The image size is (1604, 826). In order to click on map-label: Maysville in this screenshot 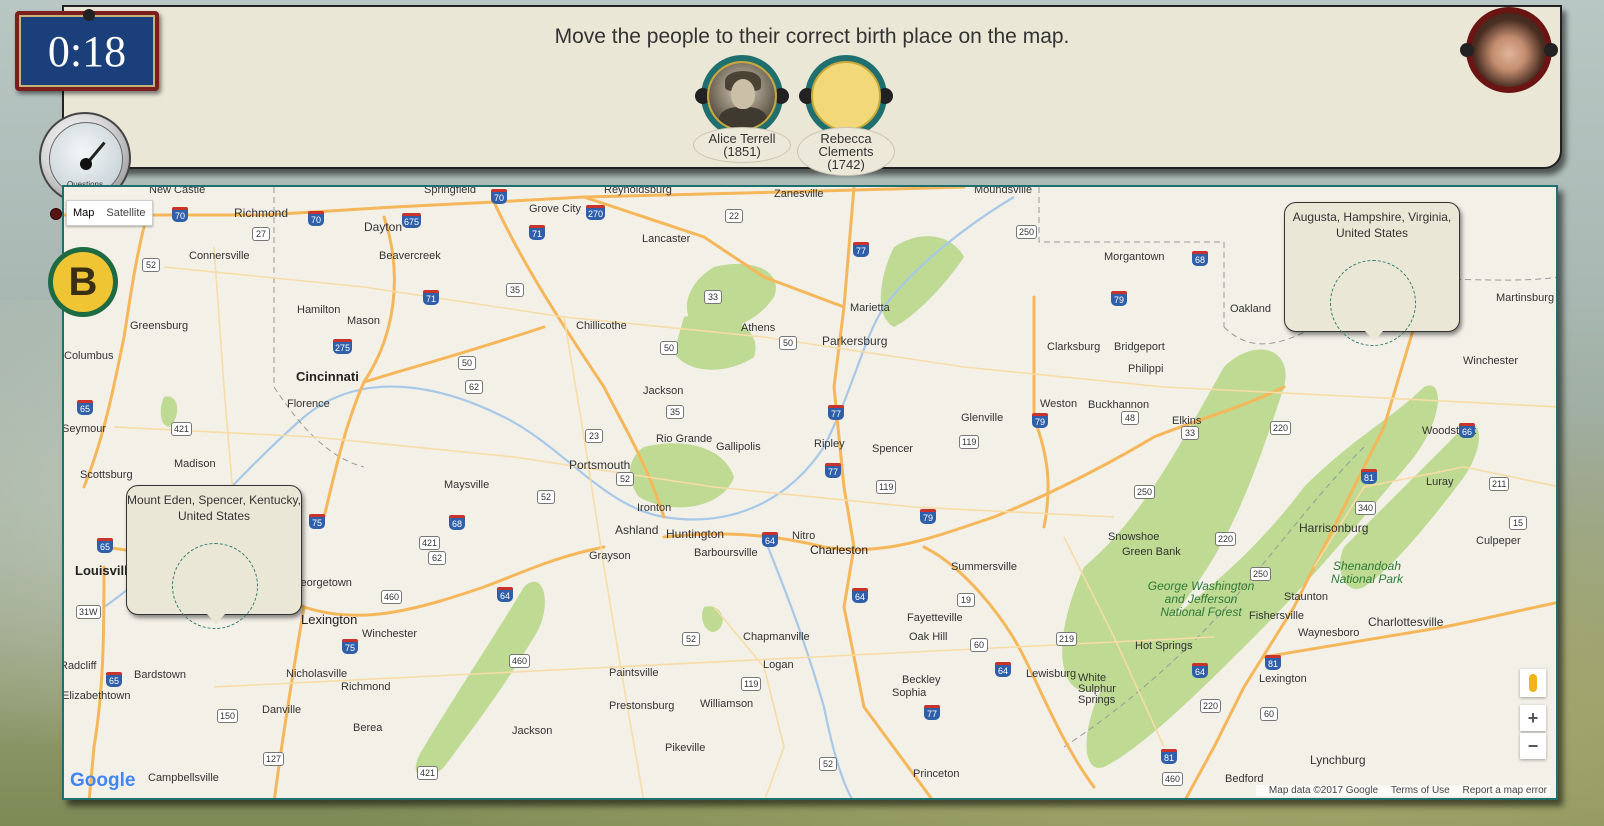, I will do `click(467, 485)`.